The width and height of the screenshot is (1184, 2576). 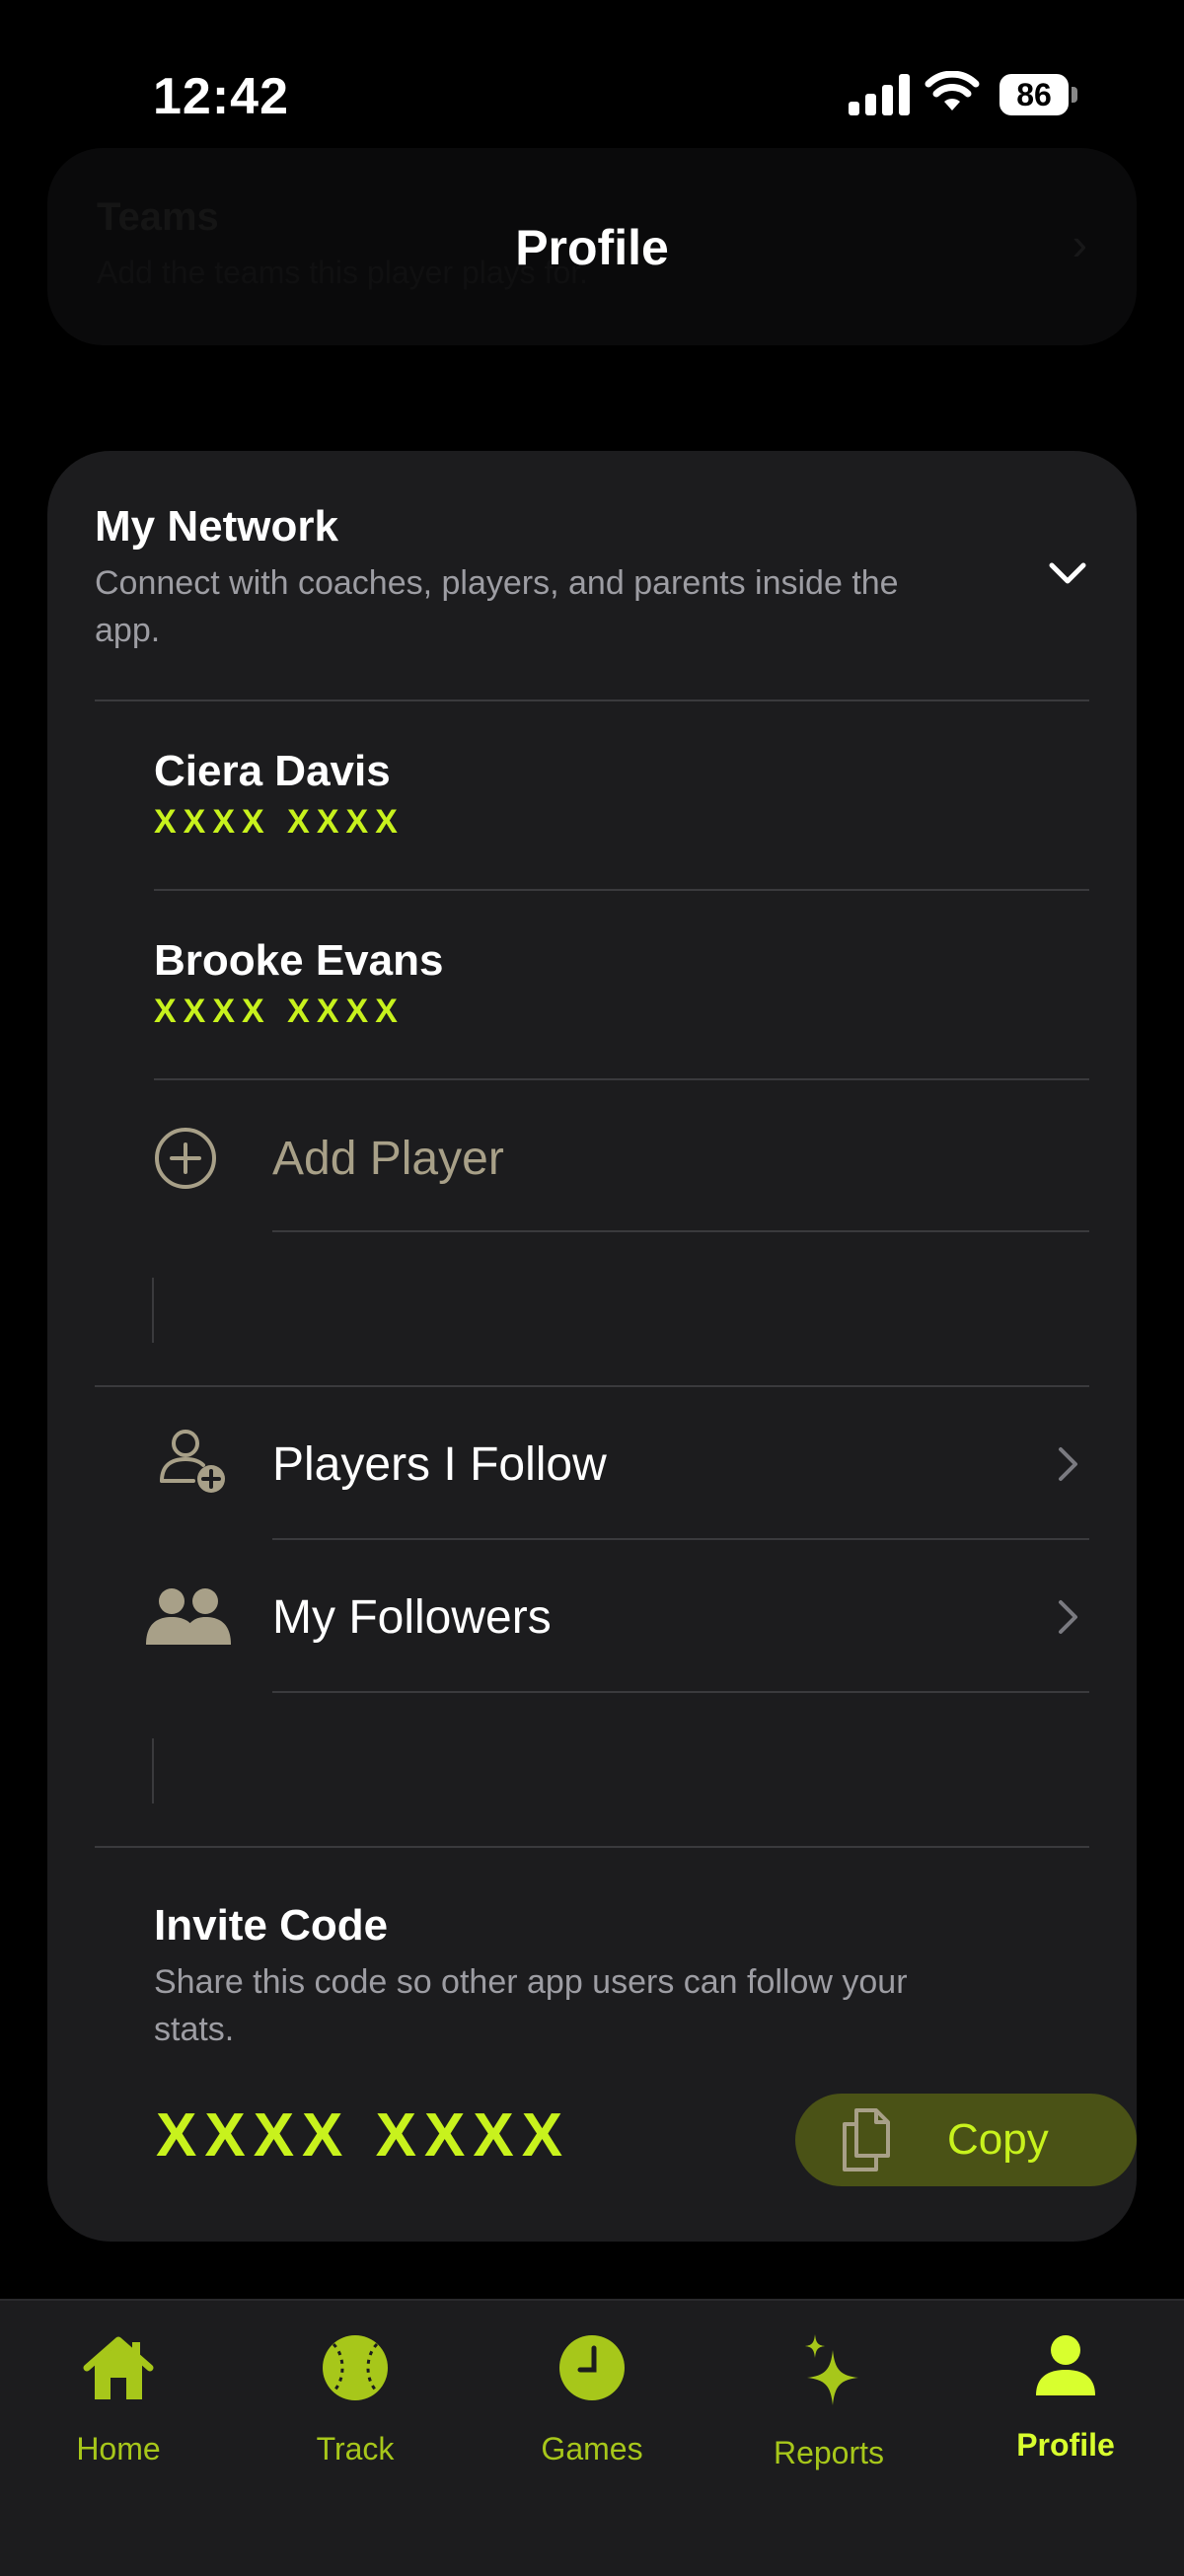 What do you see at coordinates (592, 247) in the screenshot?
I see `page-title: Profile` at bounding box center [592, 247].